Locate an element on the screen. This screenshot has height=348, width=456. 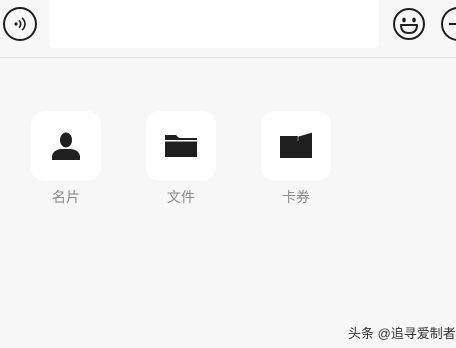
emoji-button is located at coordinates (409, 24).